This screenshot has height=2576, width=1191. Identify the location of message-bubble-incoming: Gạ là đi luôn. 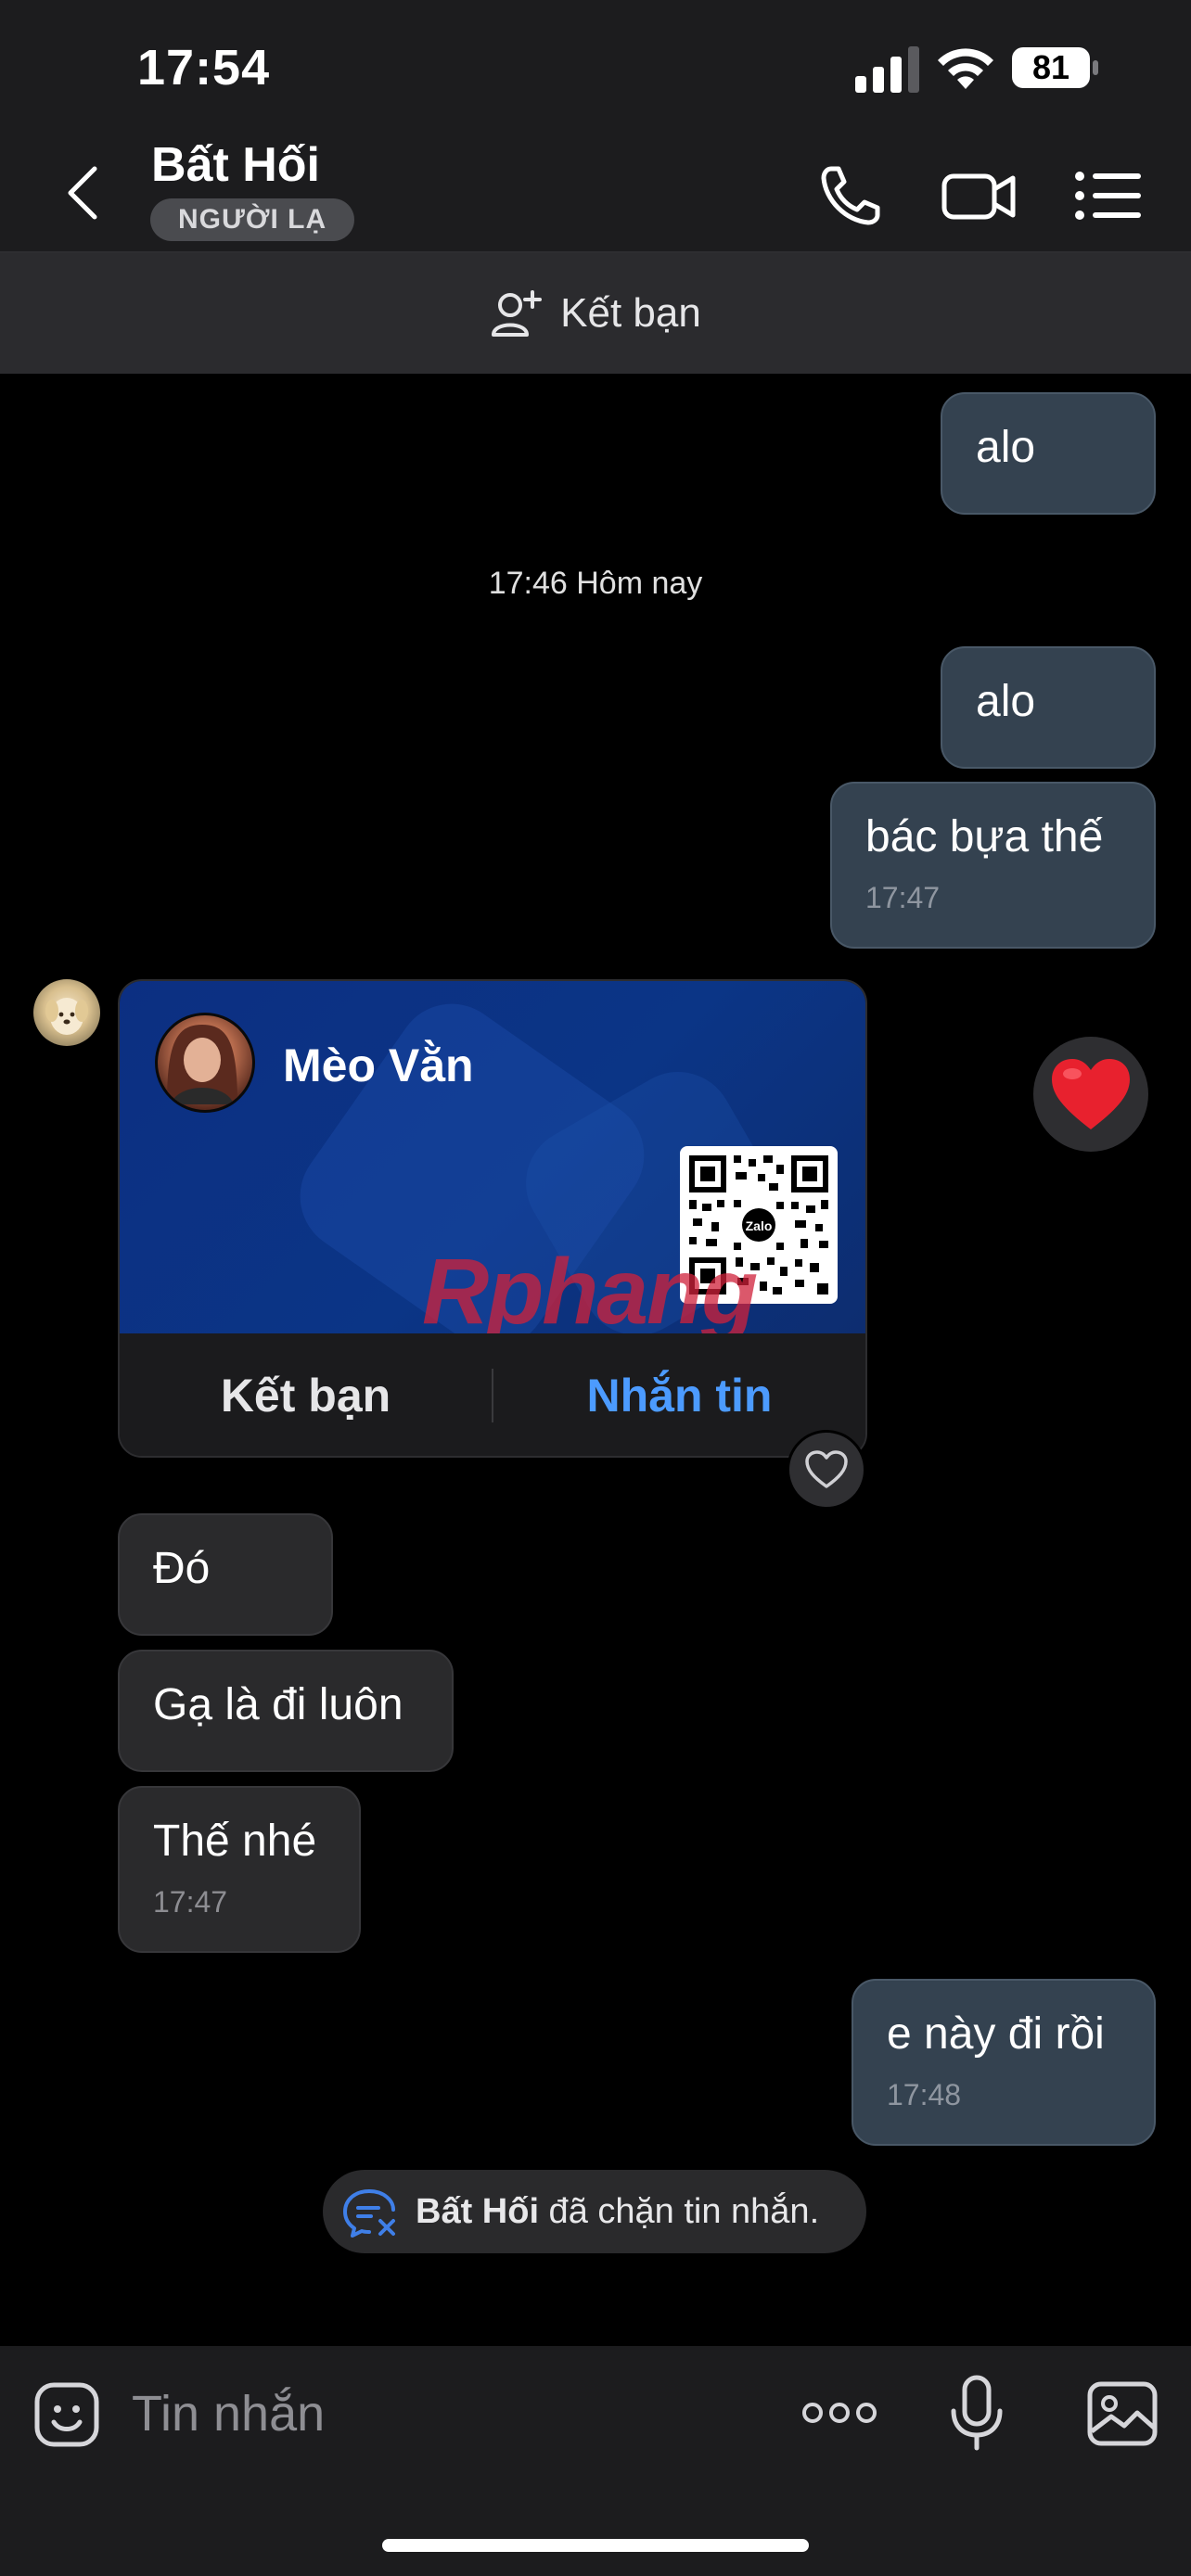
(286, 1711).